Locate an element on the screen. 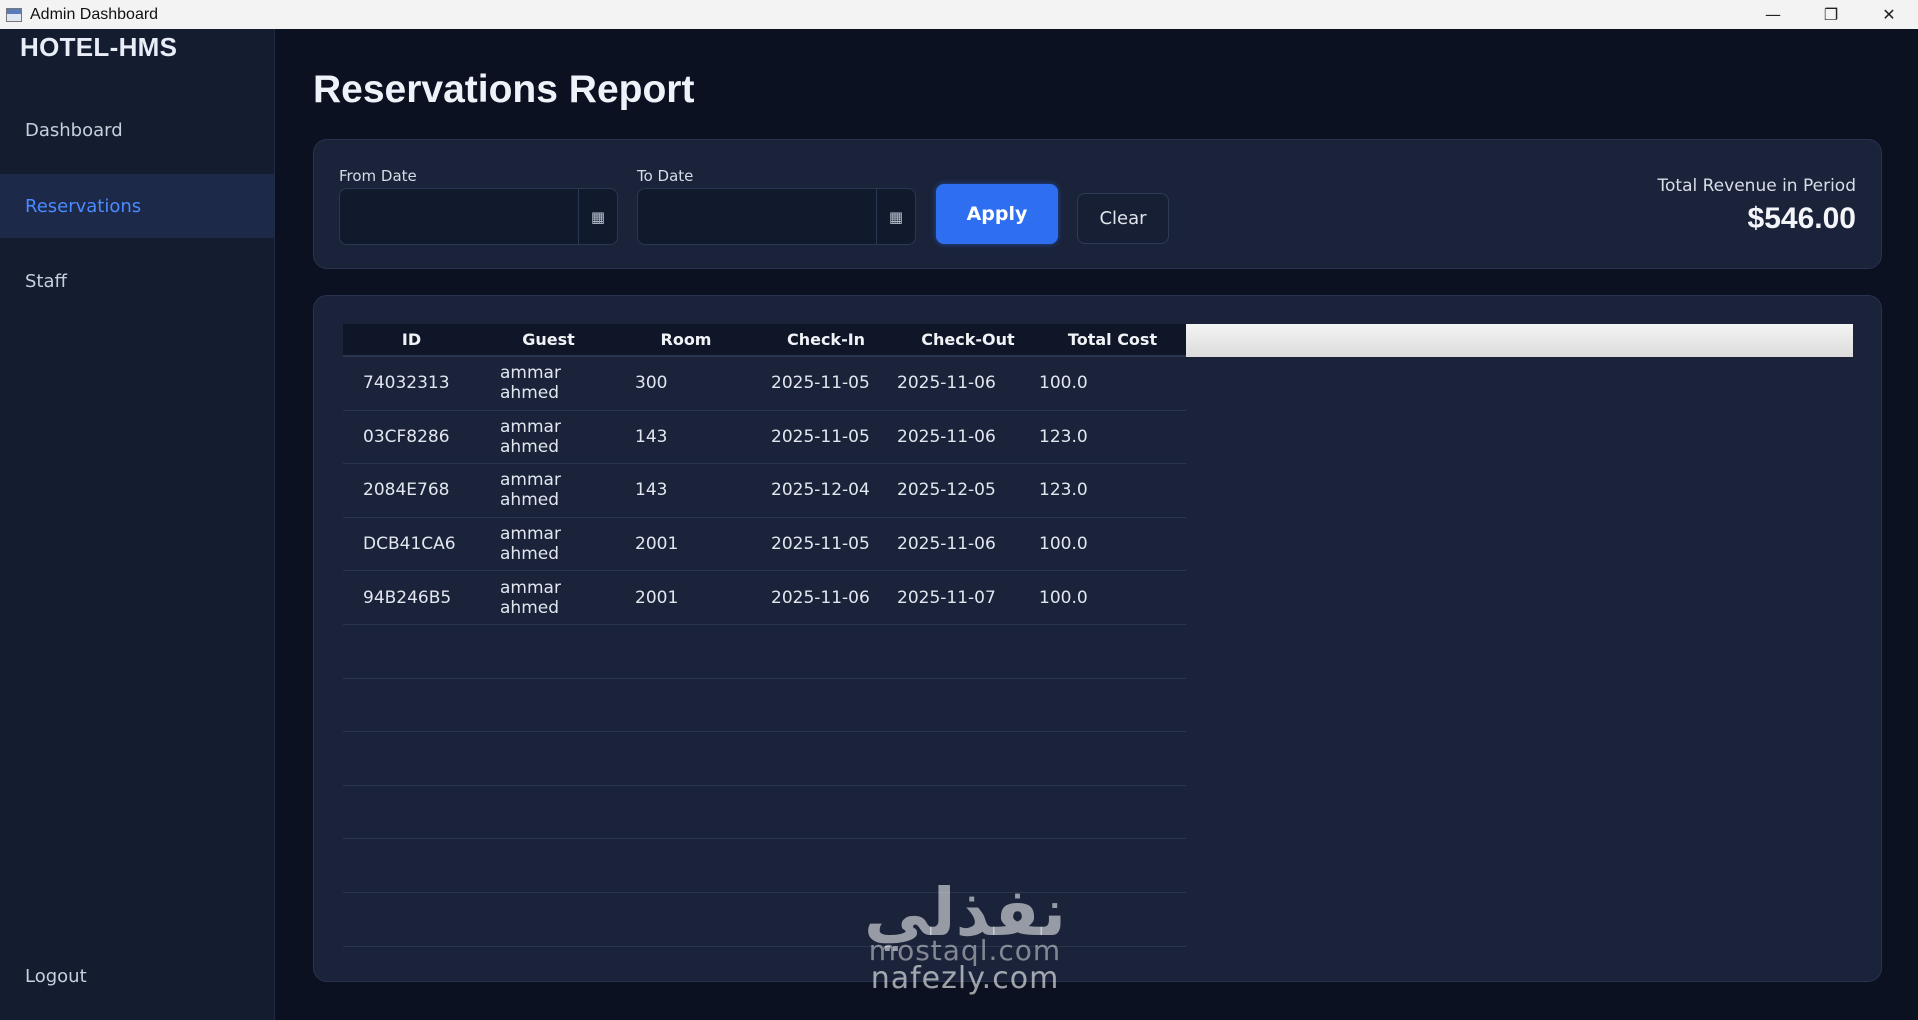 The image size is (1918, 1020). to-date-input is located at coordinates (757, 216).